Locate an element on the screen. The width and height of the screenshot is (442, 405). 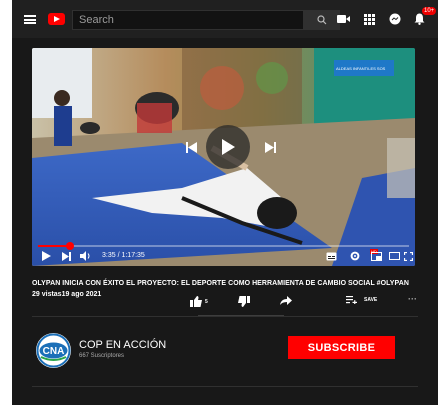
theater-icon is located at coordinates (394, 256).